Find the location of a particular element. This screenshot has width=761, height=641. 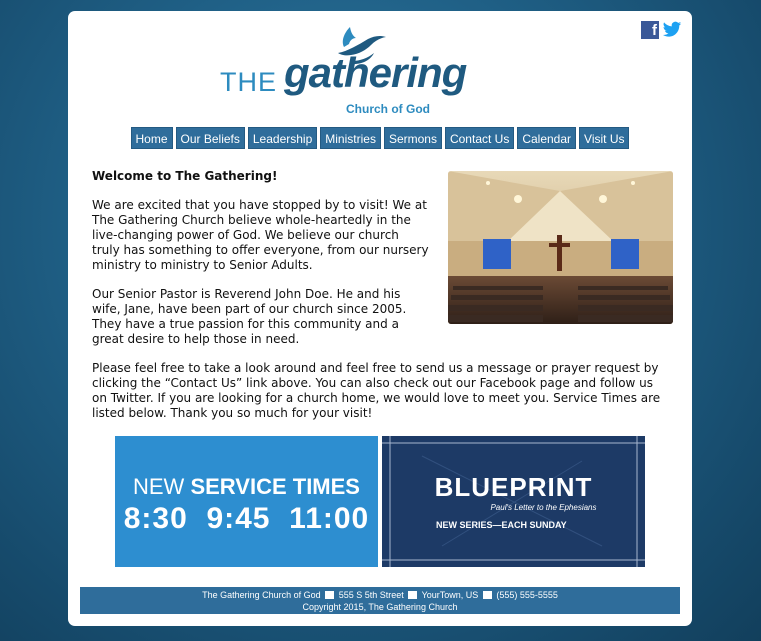

banner-service-times-label: SERVICE TIMES is located at coordinates (275, 486).